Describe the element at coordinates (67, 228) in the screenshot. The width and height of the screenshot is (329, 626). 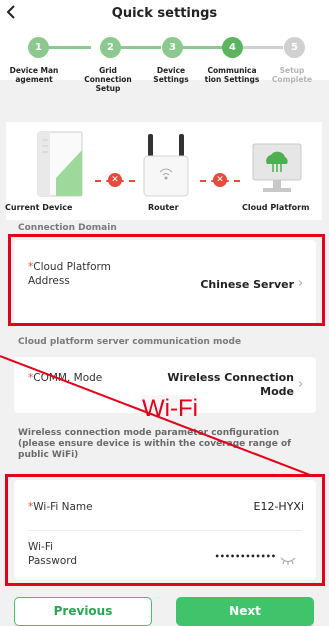
I see `connection-domain-title: Connection Domain` at that location.